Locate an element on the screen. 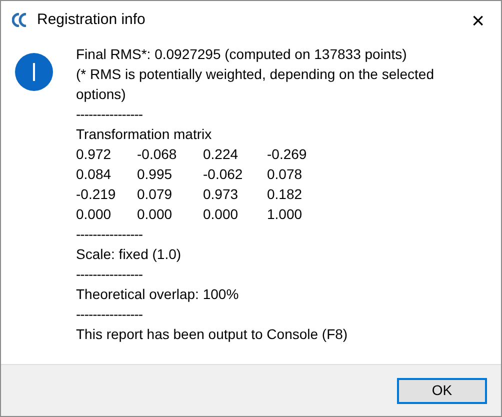 The image size is (502, 417). matrix-value: 0.224 is located at coordinates (221, 154).